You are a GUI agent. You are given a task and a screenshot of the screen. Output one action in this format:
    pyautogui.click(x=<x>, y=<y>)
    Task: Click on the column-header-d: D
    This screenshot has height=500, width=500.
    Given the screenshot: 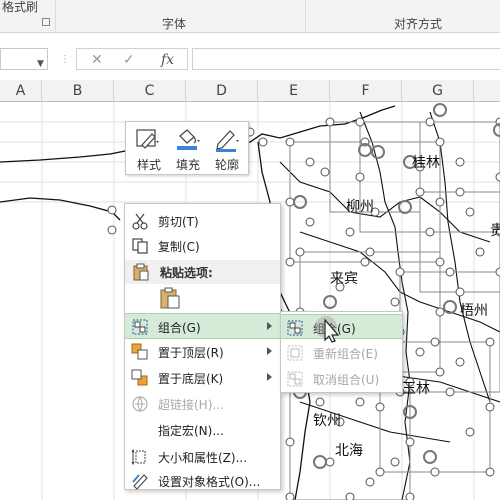 What is the action you would take?
    pyautogui.click(x=222, y=91)
    